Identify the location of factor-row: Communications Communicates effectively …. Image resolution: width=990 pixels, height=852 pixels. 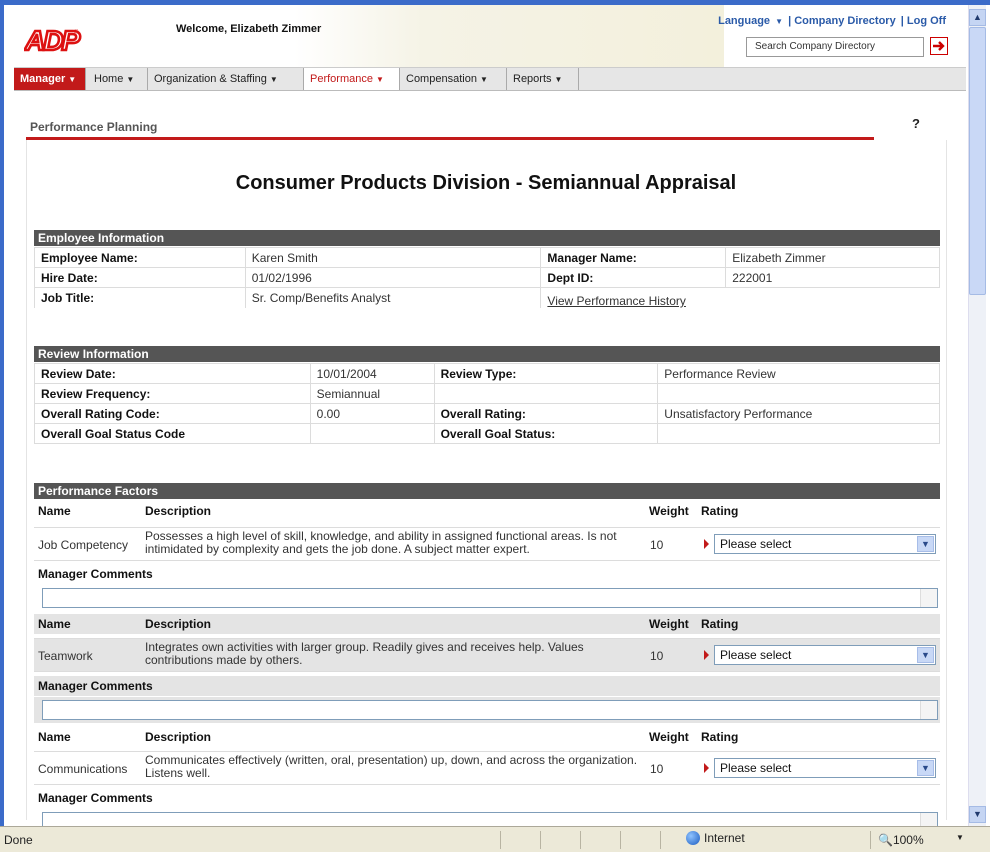
(487, 768).